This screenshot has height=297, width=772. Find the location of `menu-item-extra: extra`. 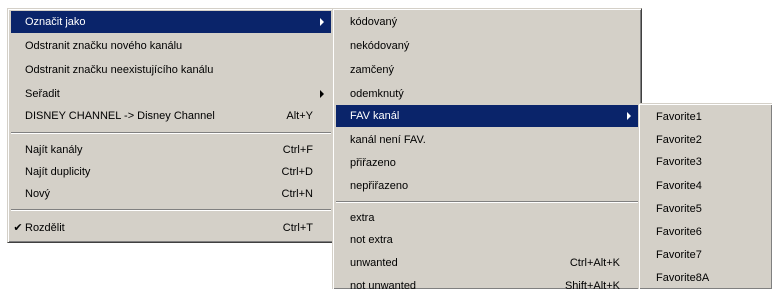

menu-item-extra: extra is located at coordinates (487, 218).